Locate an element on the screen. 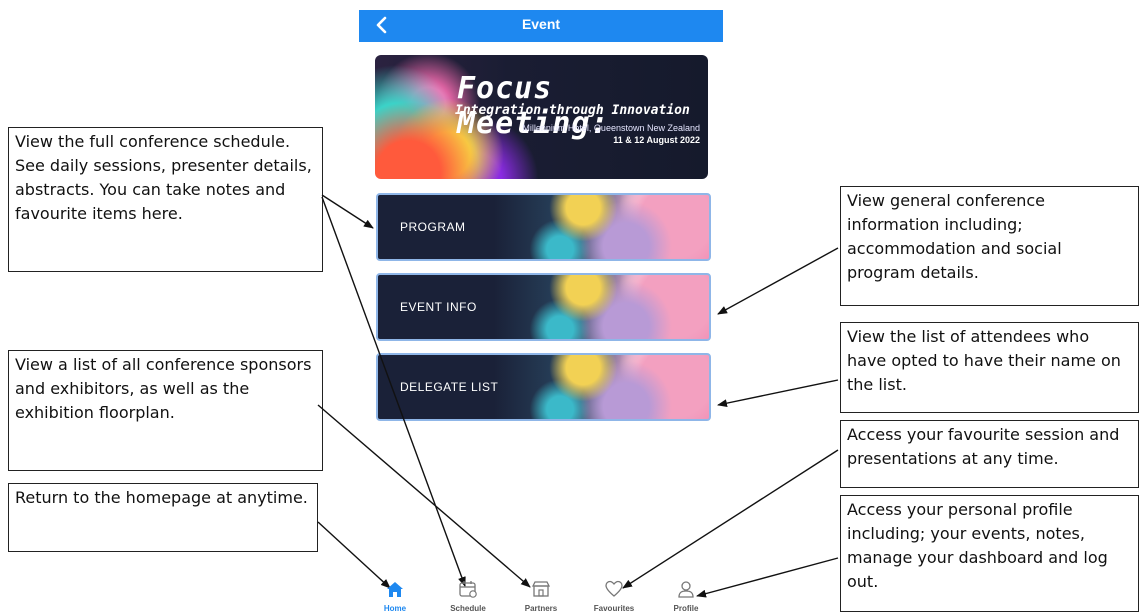 Image resolution: width=1141 pixels, height=614 pixels. program-tile-label: PROGRAM is located at coordinates (433, 227).